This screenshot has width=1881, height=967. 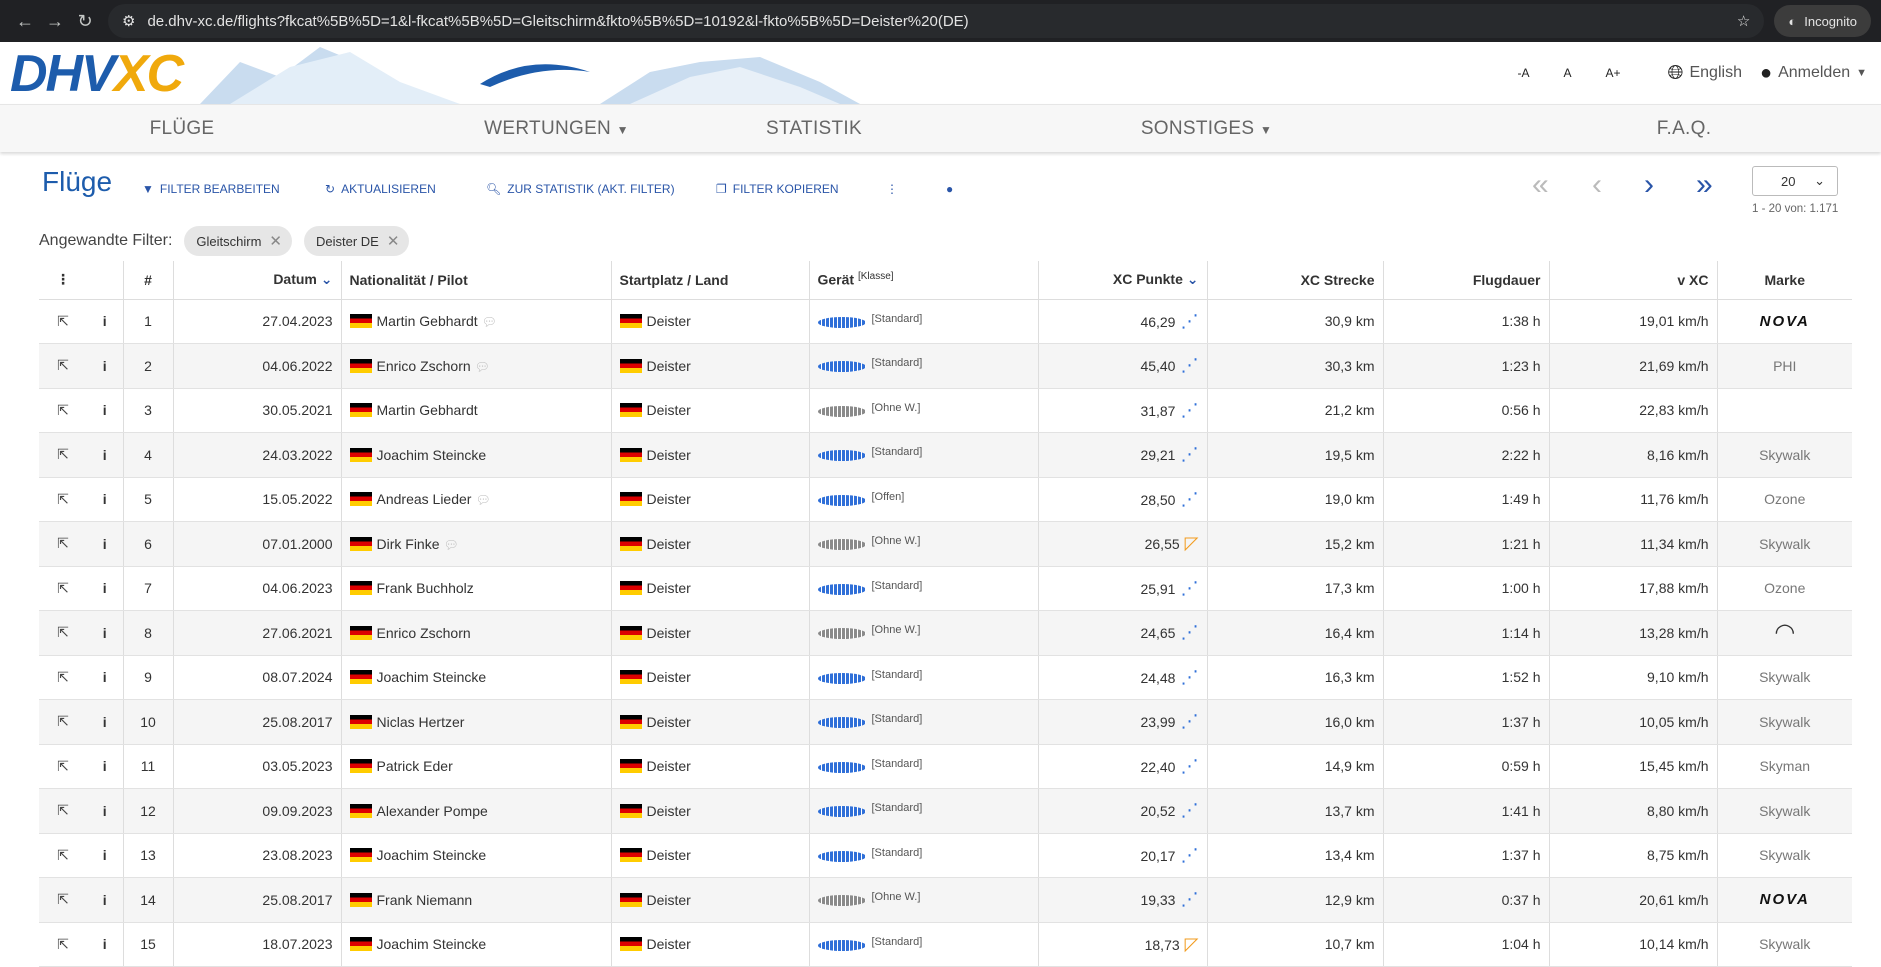 I want to click on header-brand: Marke, so click(x=1784, y=280).